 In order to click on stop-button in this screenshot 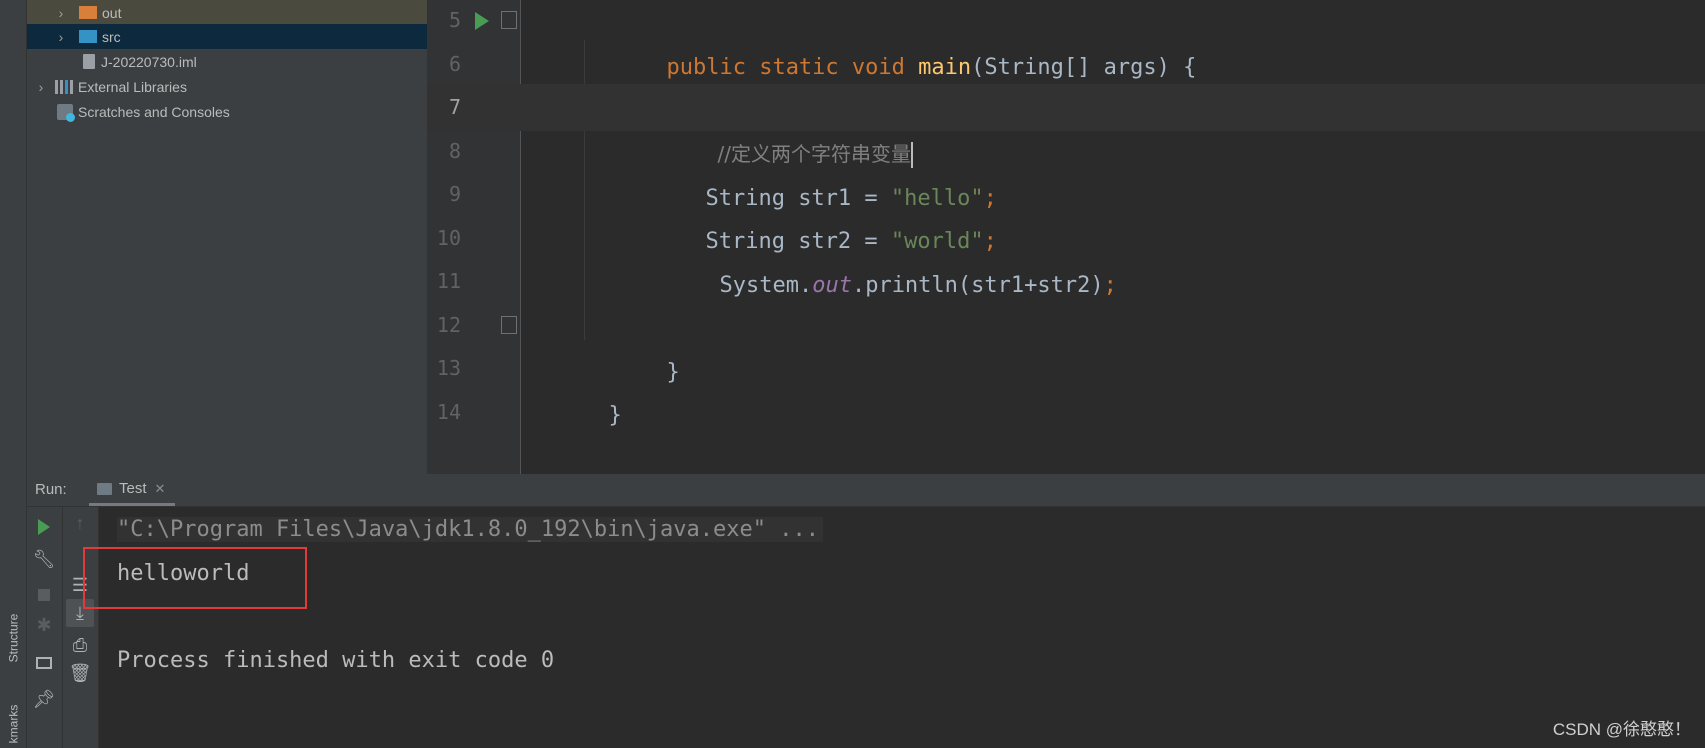, I will do `click(44, 595)`.